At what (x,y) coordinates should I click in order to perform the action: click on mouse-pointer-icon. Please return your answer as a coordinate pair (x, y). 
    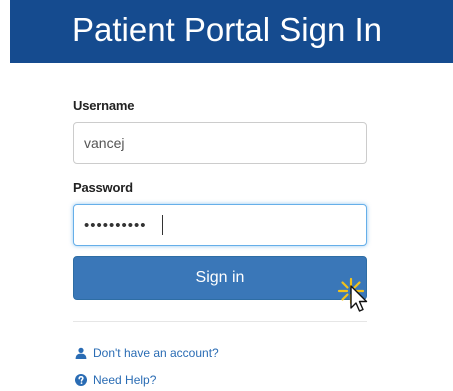
    Looking at the image, I should click on (352, 294).